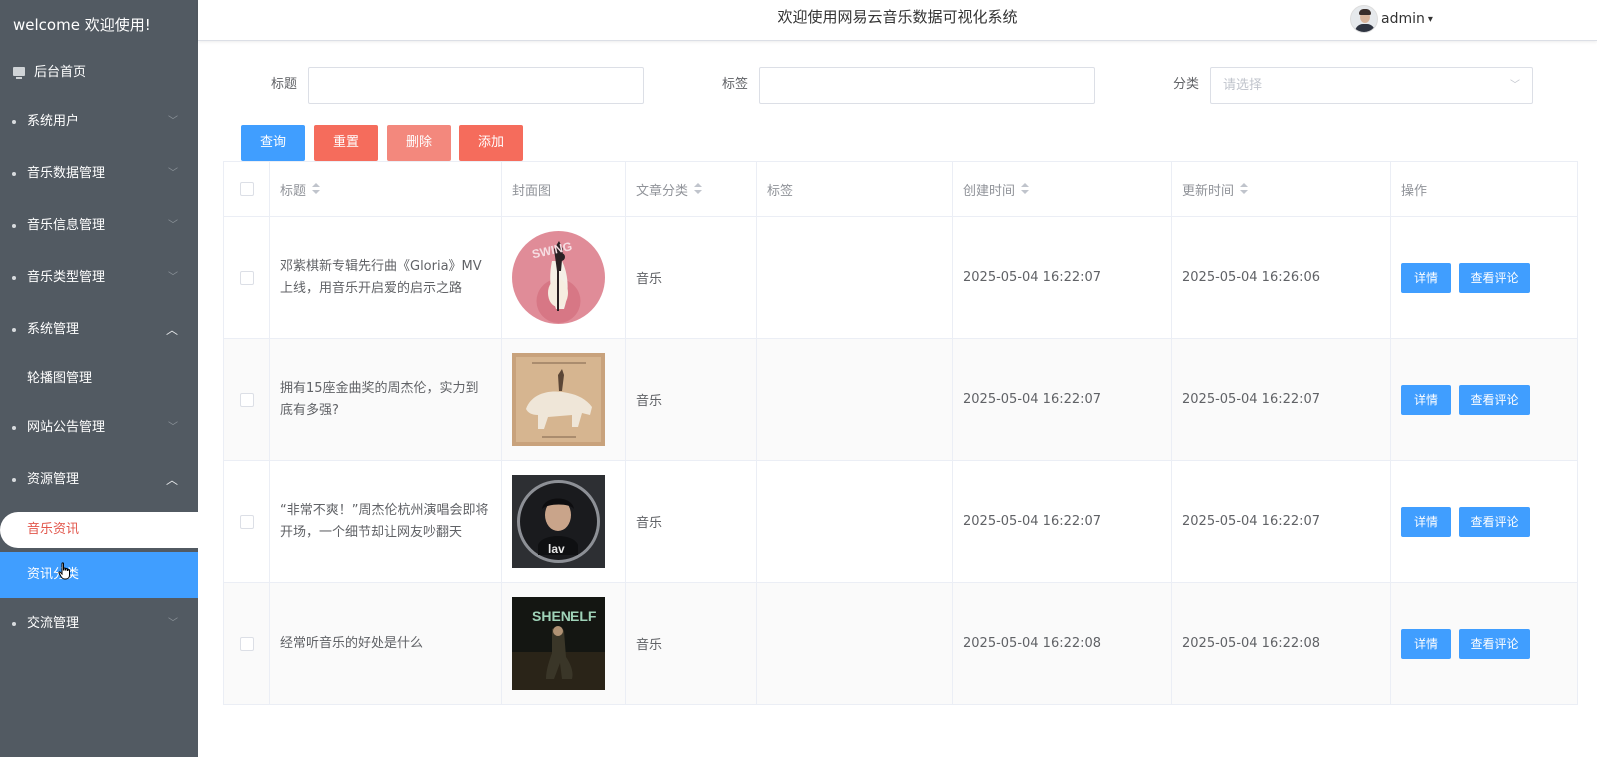 The height and width of the screenshot is (757, 1597). Describe the element at coordinates (99, 480) in the screenshot. I see `sidebar-item-resources: 资源管理 ︿` at that location.